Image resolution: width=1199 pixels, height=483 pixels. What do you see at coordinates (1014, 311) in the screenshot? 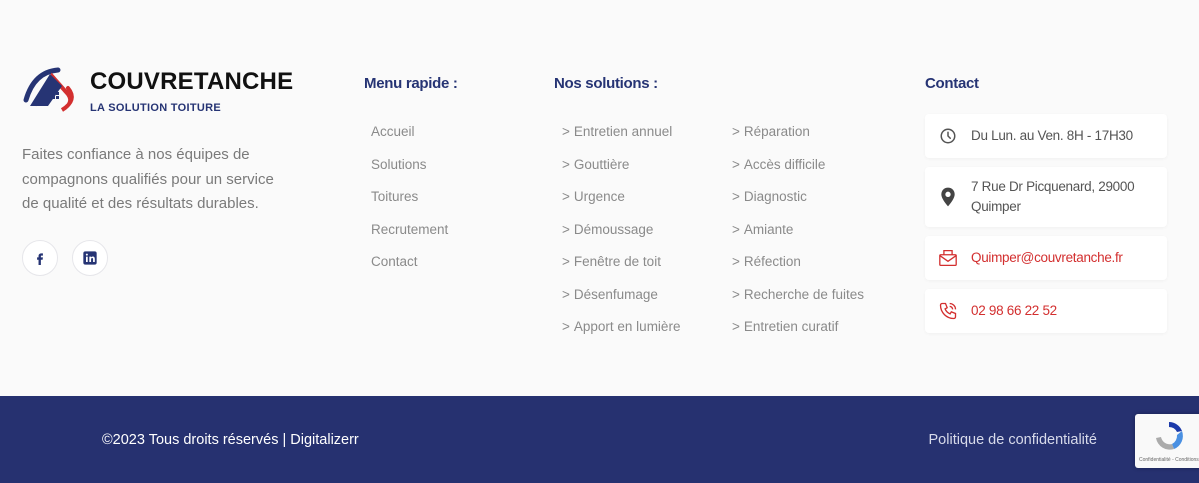
I see `contact-phone-link: 02 98 66 22 52` at bounding box center [1014, 311].